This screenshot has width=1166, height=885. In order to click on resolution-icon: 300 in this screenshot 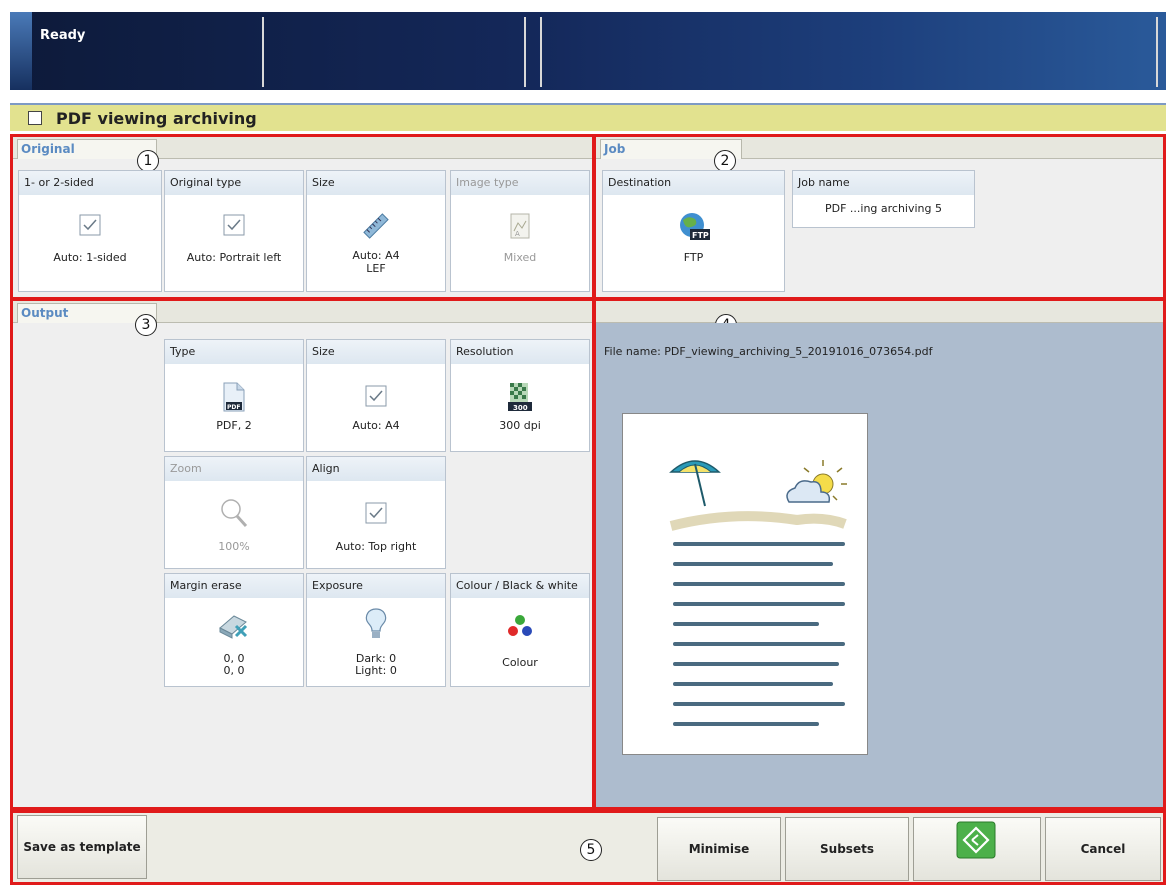, I will do `click(520, 397)`.